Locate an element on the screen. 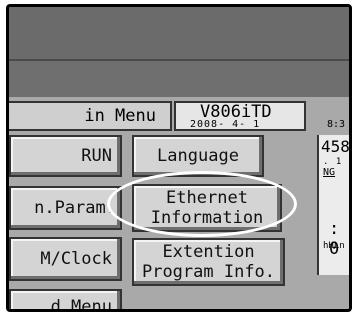 Image resolution: width=360 pixels, height=318 pixels. clock-time: 8:3 is located at coordinates (336, 124).